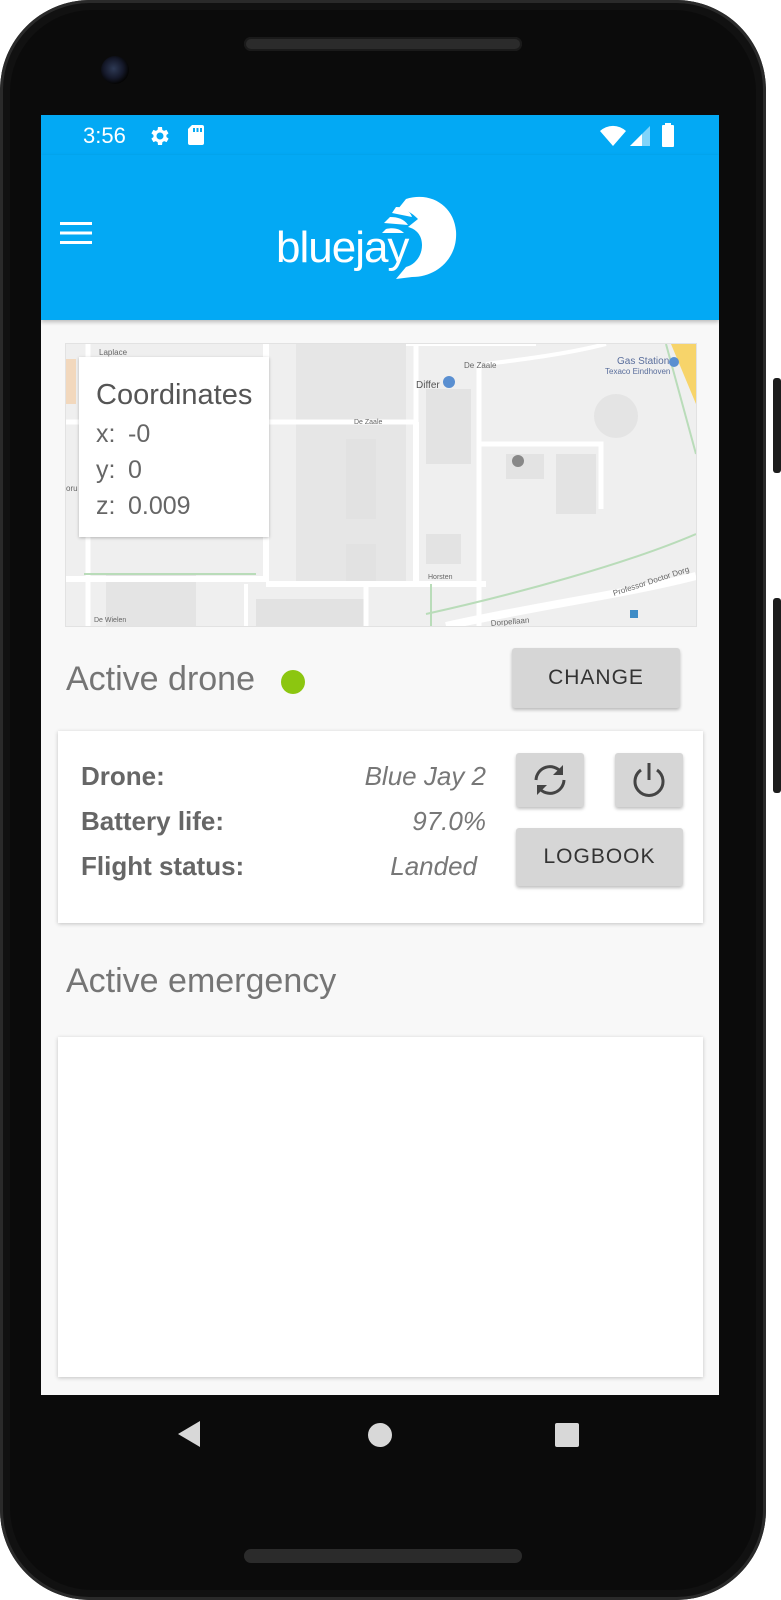 Image resolution: width=781 pixels, height=1600 pixels. I want to click on map-label: oru, so click(72, 488).